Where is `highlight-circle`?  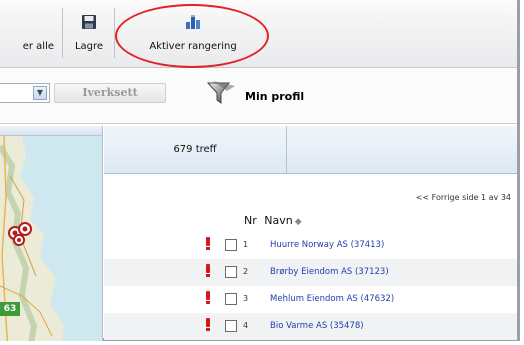 highlight-circle is located at coordinates (192, 36).